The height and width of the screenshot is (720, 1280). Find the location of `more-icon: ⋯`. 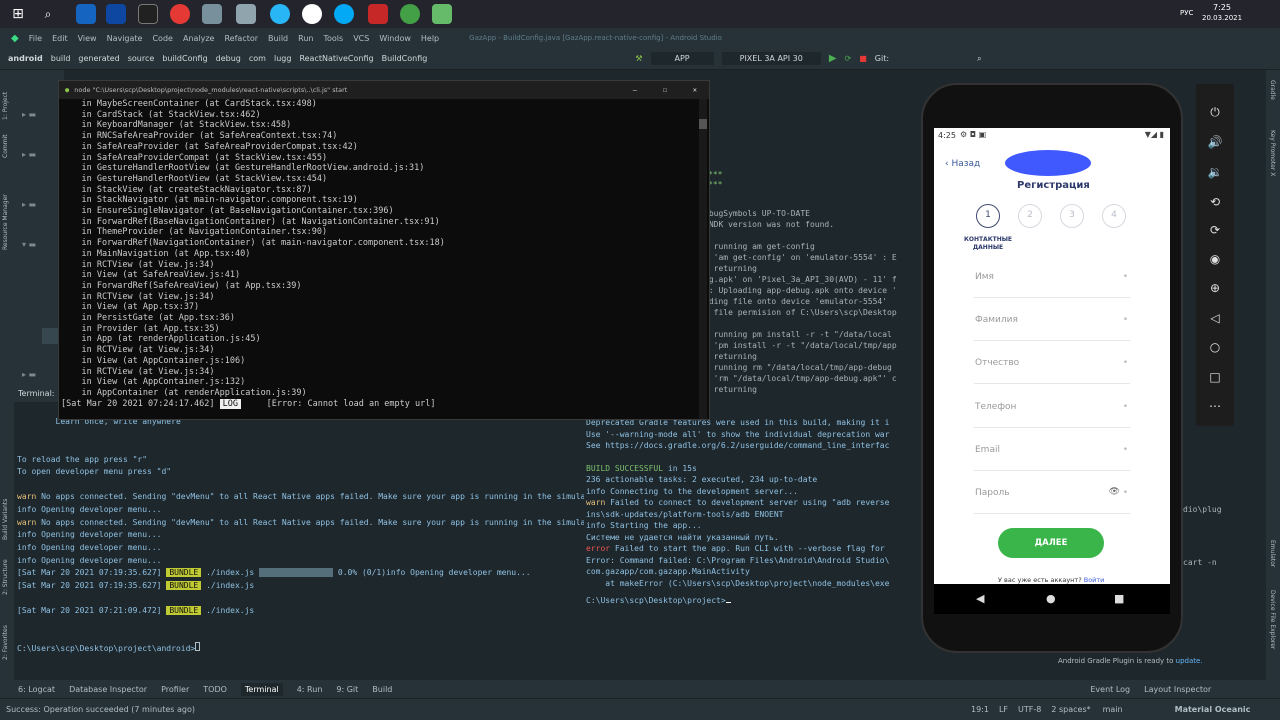

more-icon: ⋯ is located at coordinates (1215, 406).